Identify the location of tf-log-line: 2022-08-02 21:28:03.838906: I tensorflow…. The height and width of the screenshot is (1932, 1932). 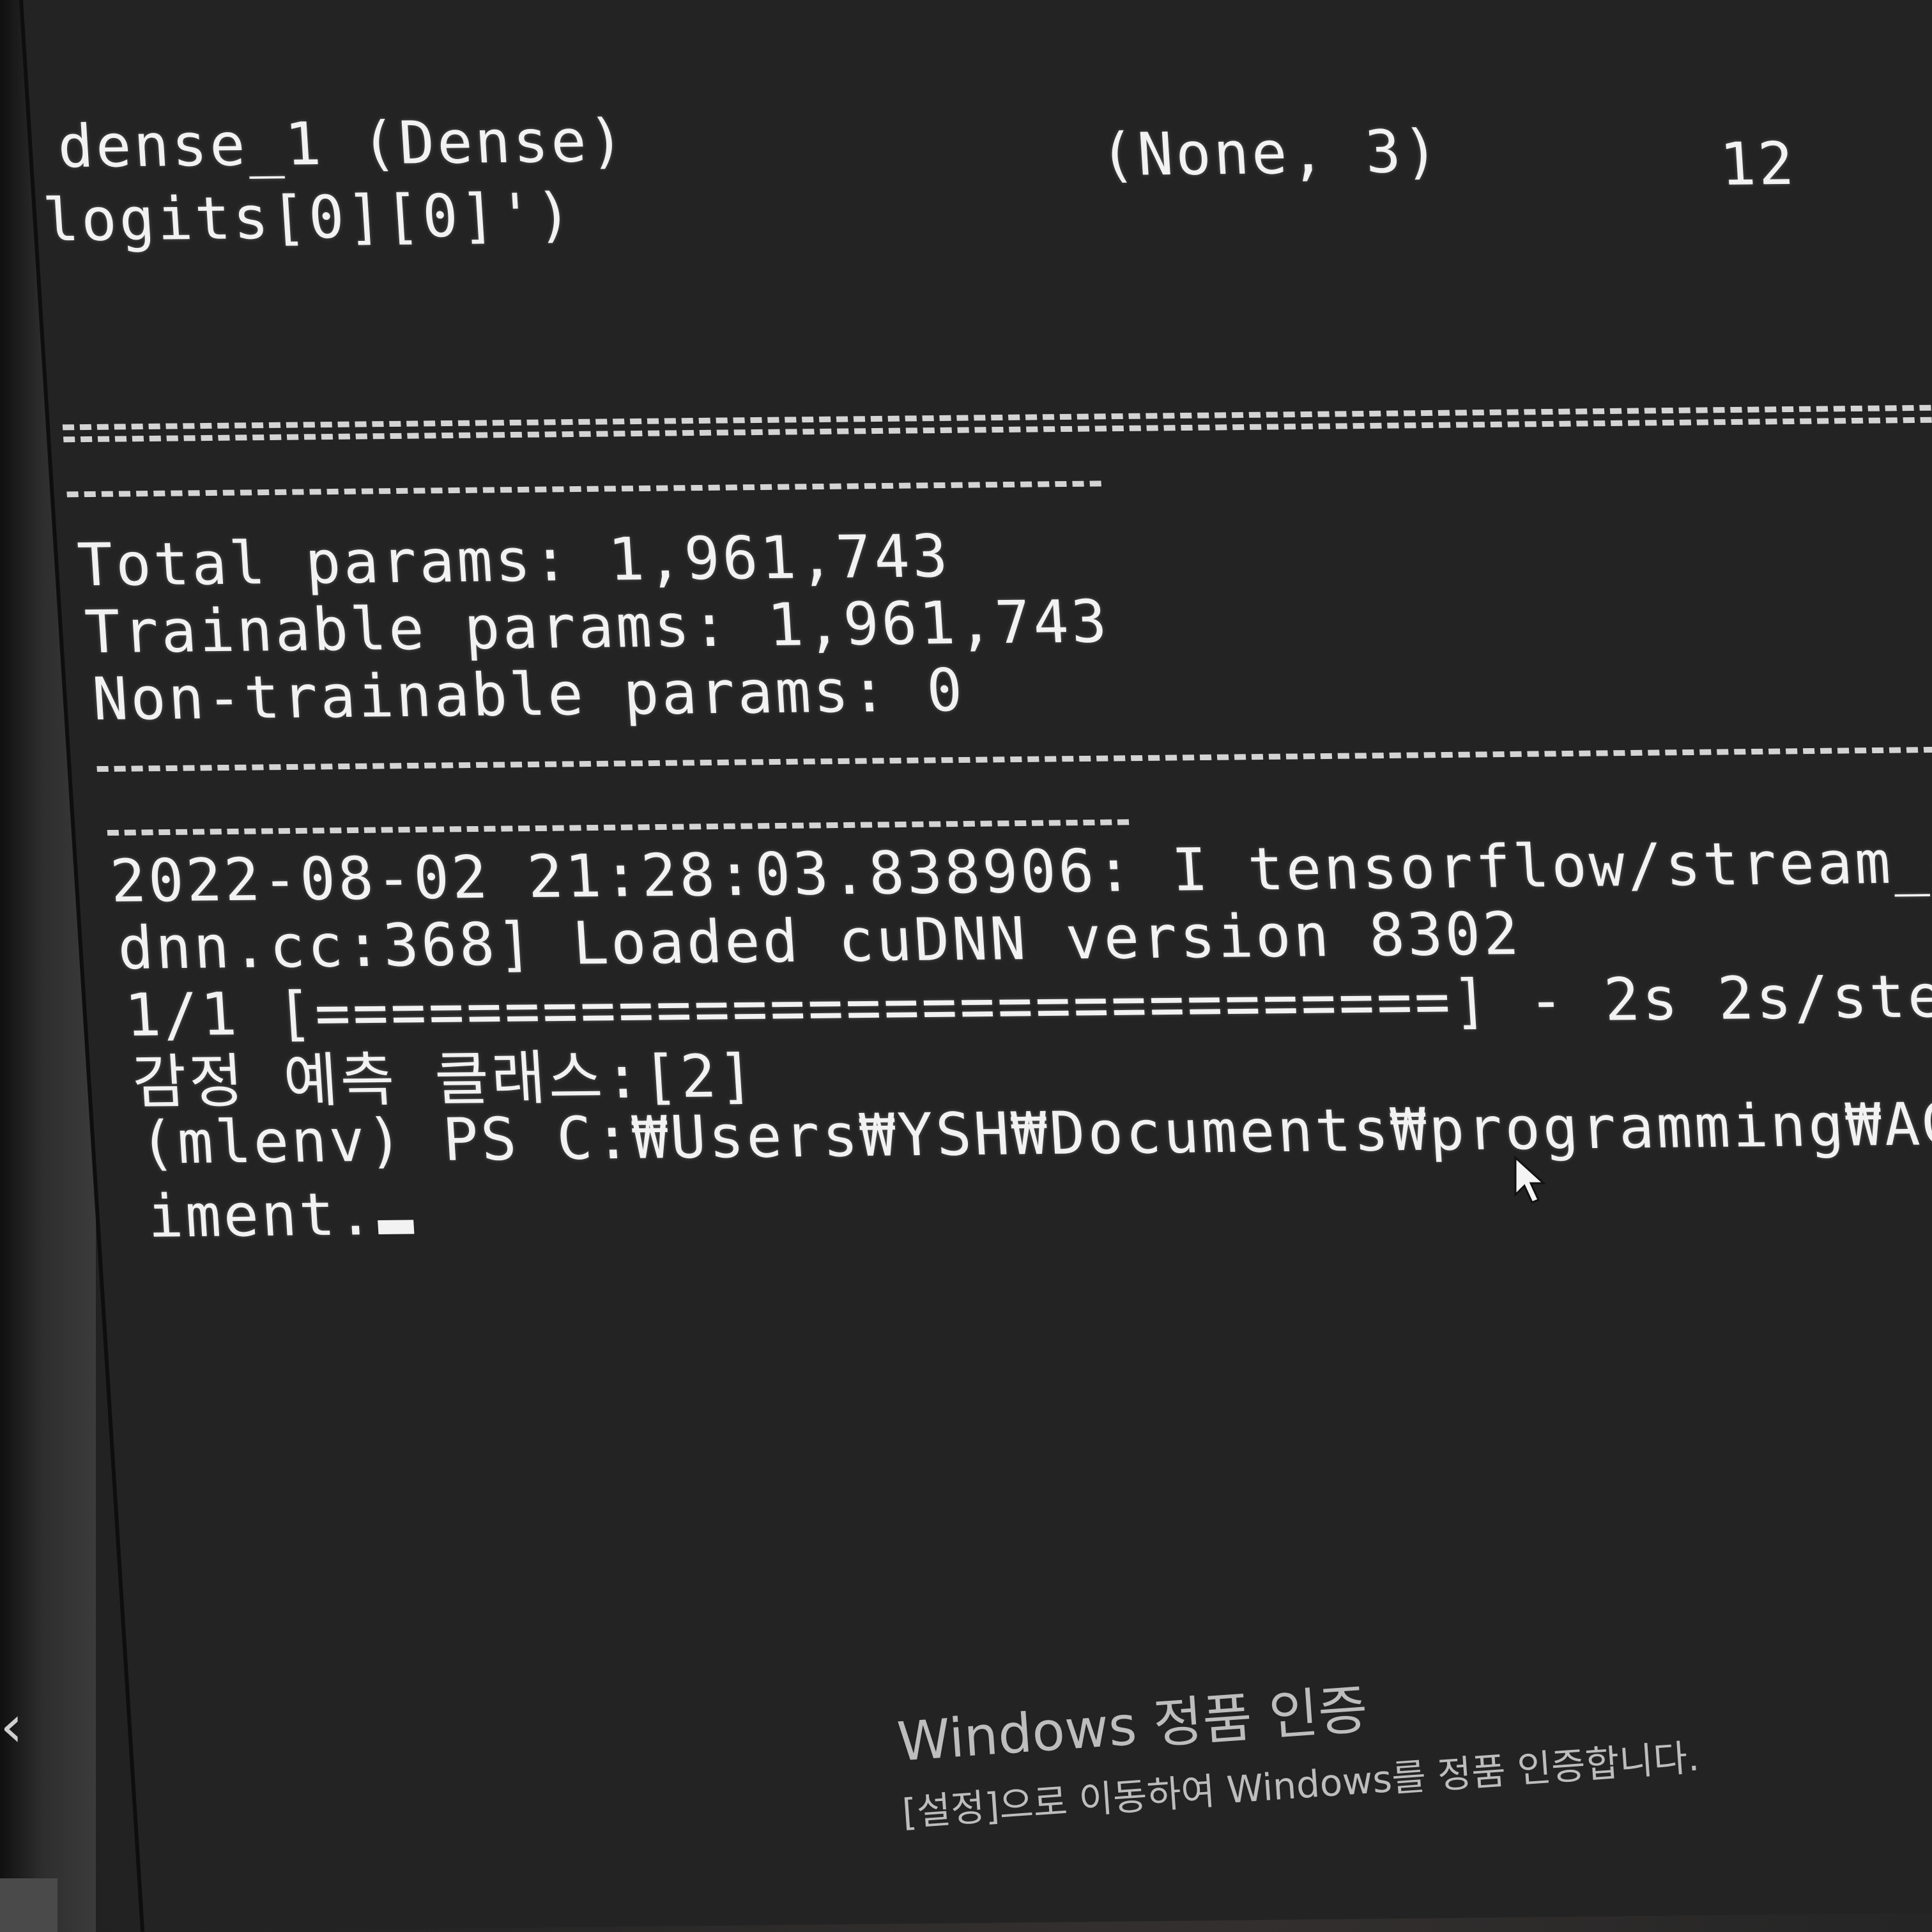
(1020, 869).